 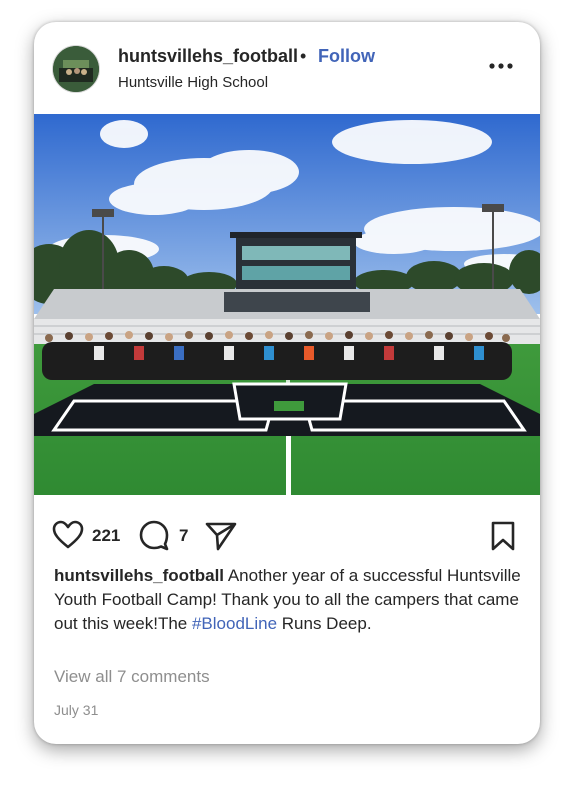 What do you see at coordinates (287, 537) in the screenshot?
I see `action-bar: 221 7` at bounding box center [287, 537].